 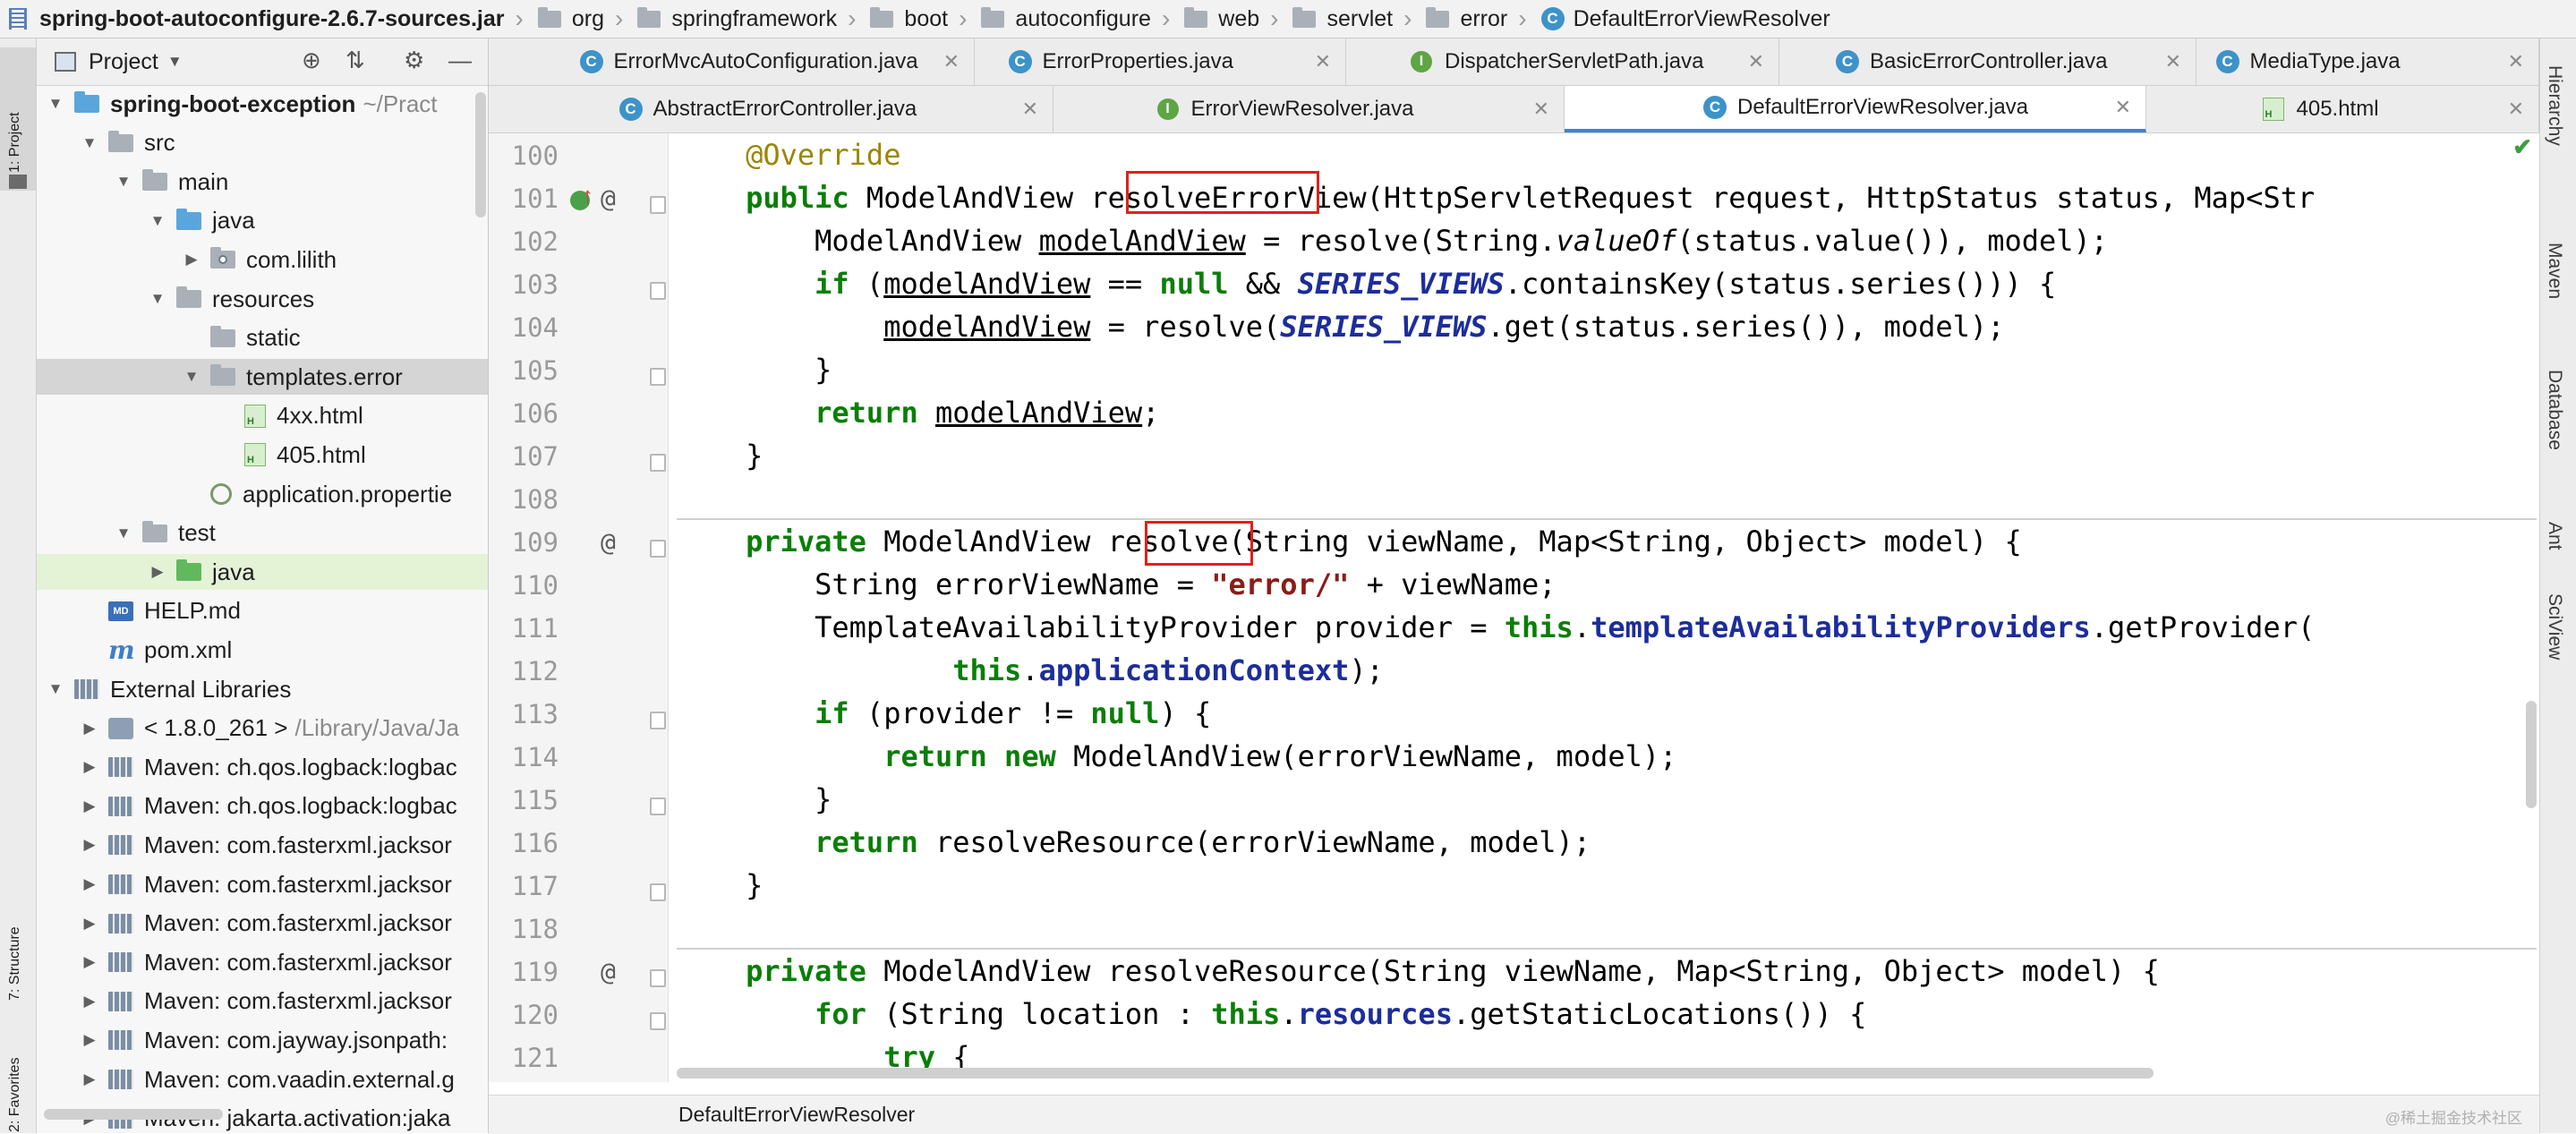 I want to click on collapse-all-icon: ⇅, so click(x=355, y=61).